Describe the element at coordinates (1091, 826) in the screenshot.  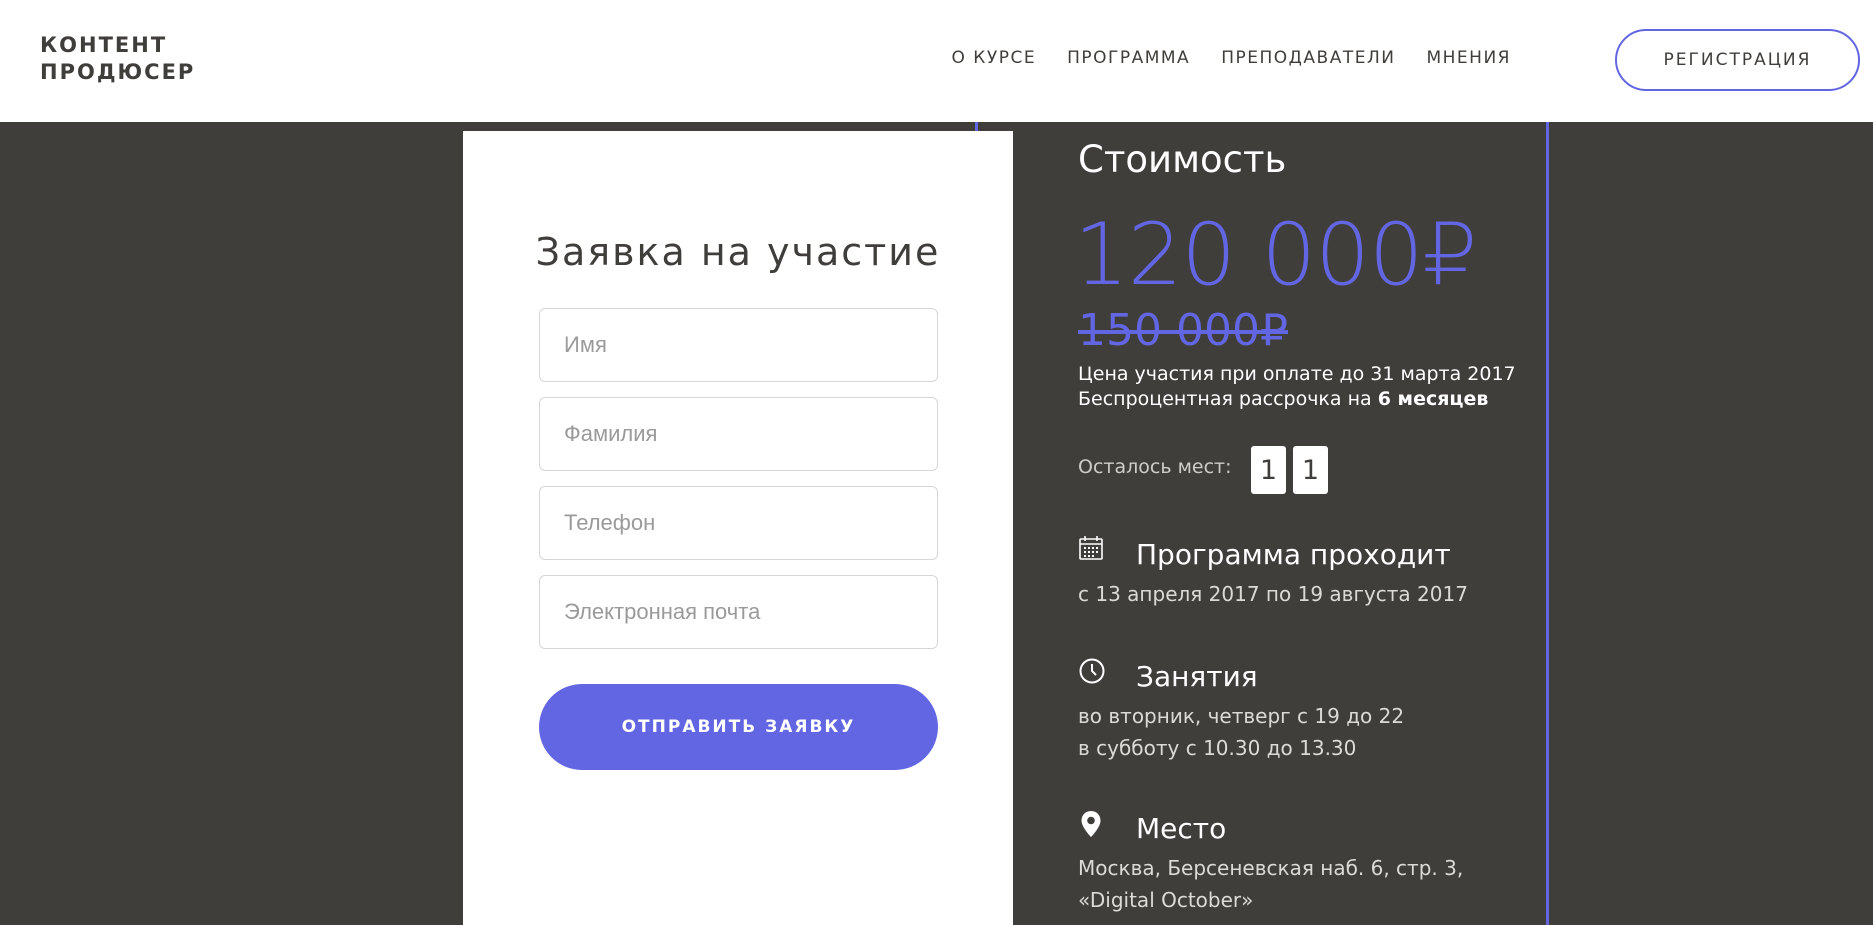
I see `map-pin-icon` at that location.